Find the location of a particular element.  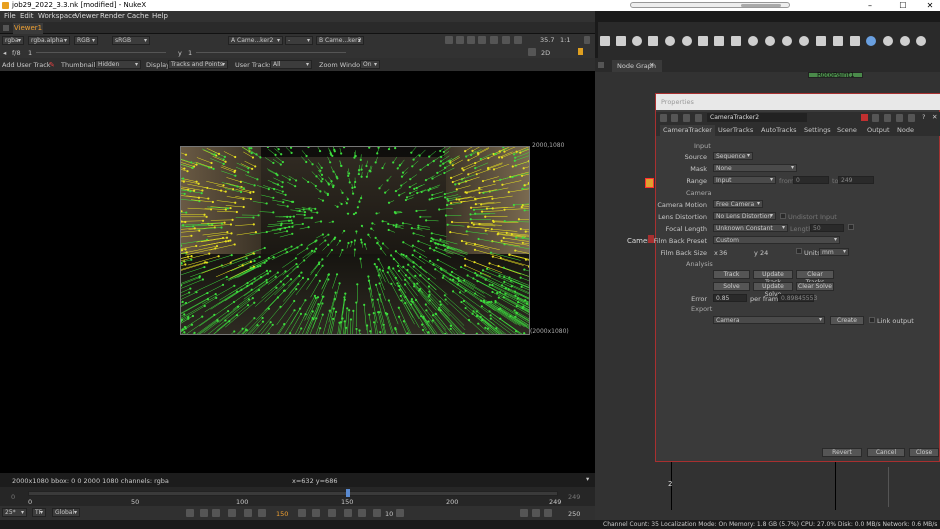

clip-warning-icon is located at coordinates (482, 40).